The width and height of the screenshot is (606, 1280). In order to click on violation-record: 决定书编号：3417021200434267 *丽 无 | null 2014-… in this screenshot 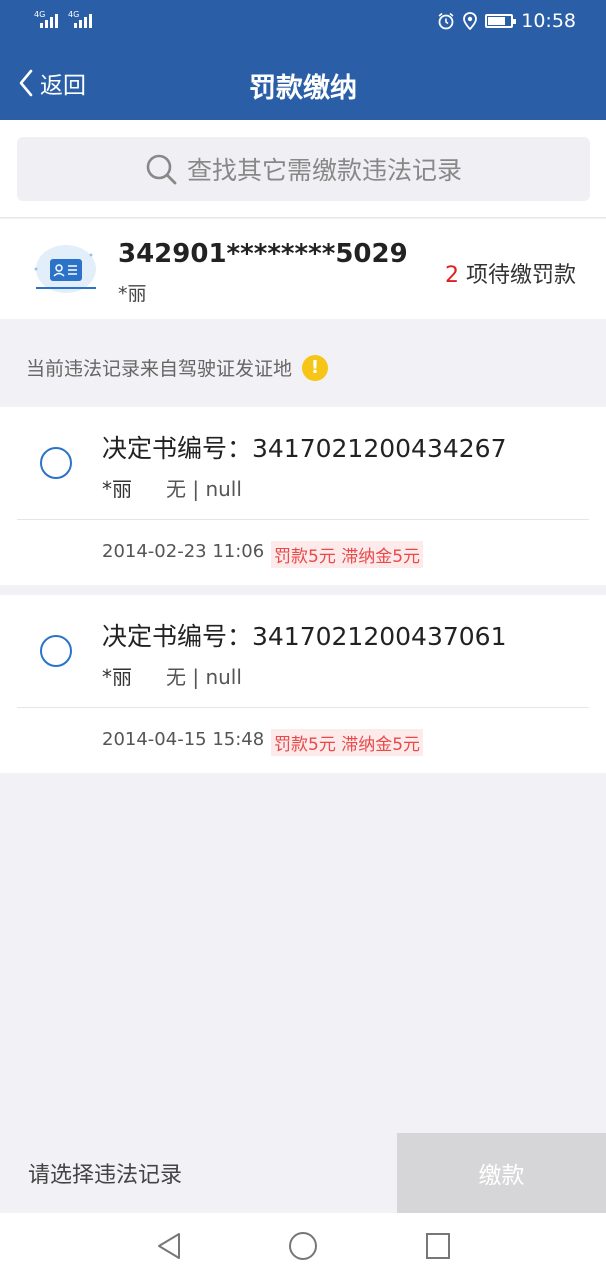, I will do `click(303, 496)`.